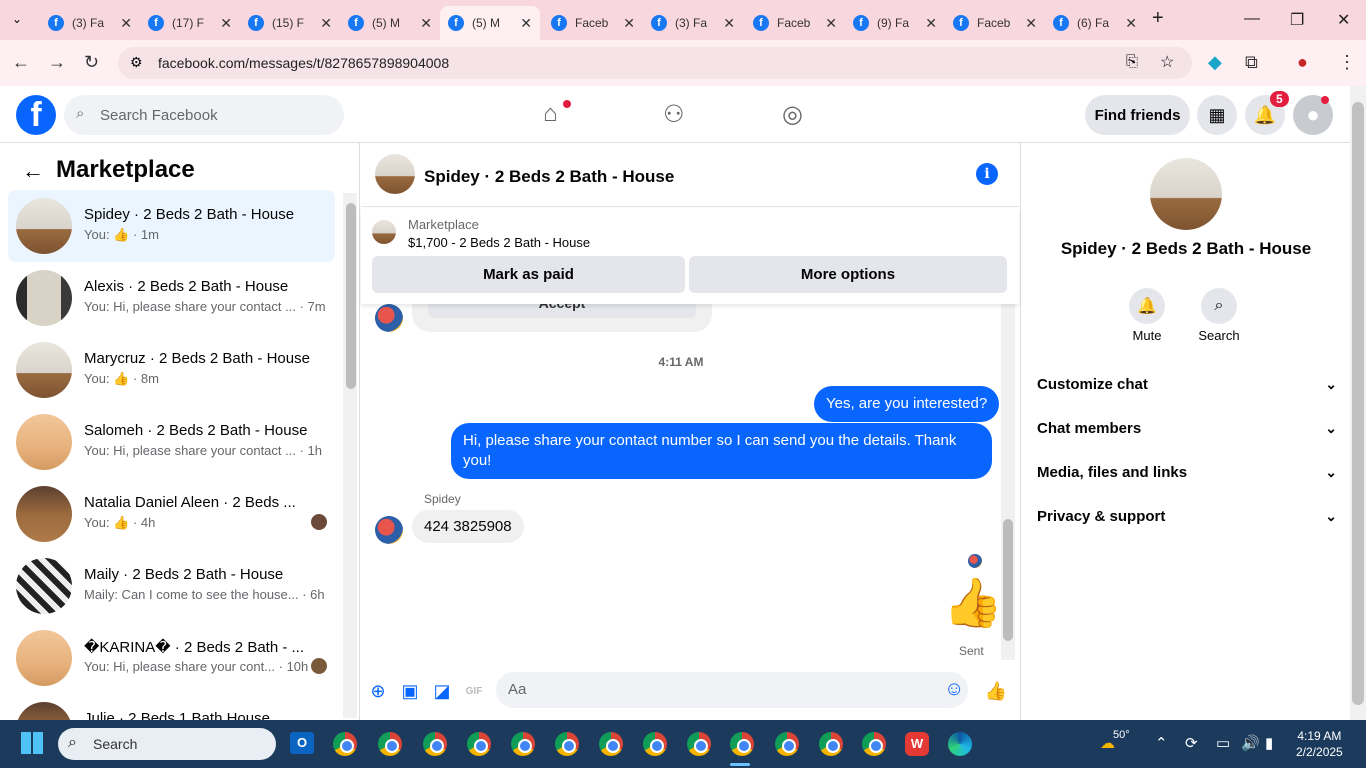 The width and height of the screenshot is (1366, 768). I want to click on facebook-search-input: ⌕ Search Facebook, so click(204, 115).